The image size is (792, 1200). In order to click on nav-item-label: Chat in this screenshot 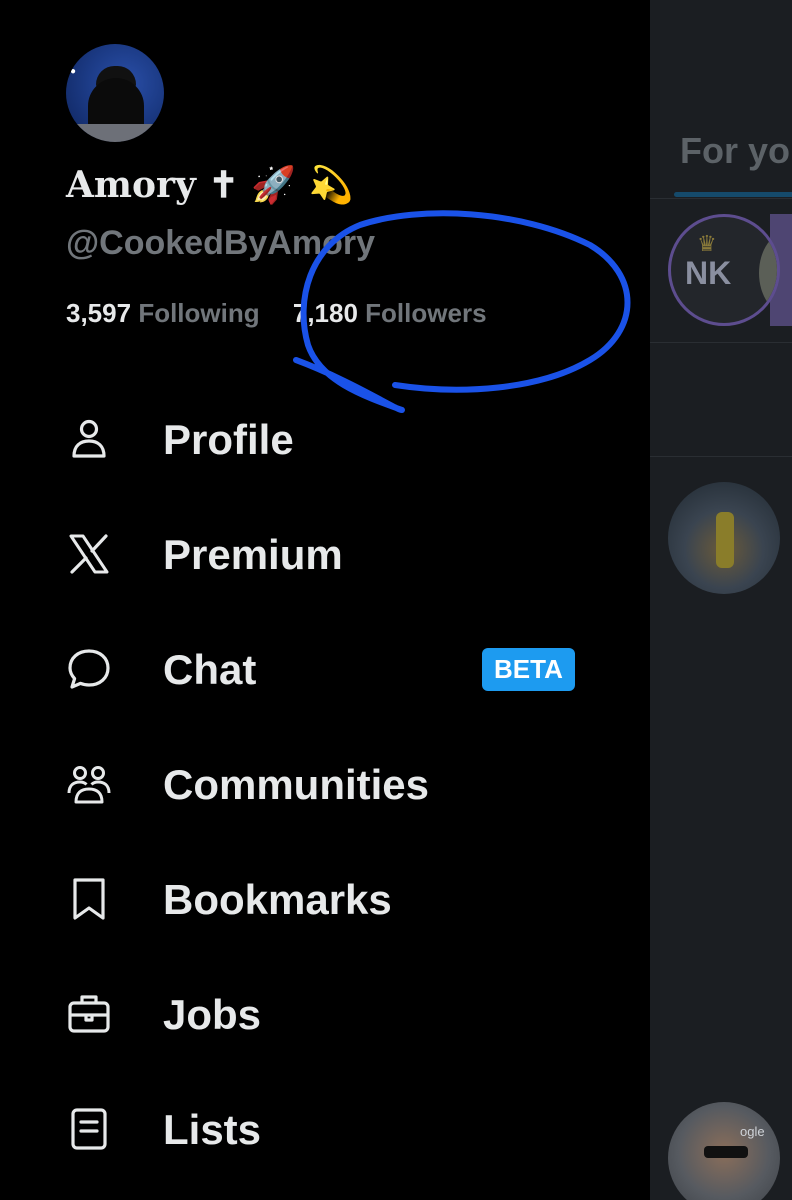, I will do `click(210, 669)`.